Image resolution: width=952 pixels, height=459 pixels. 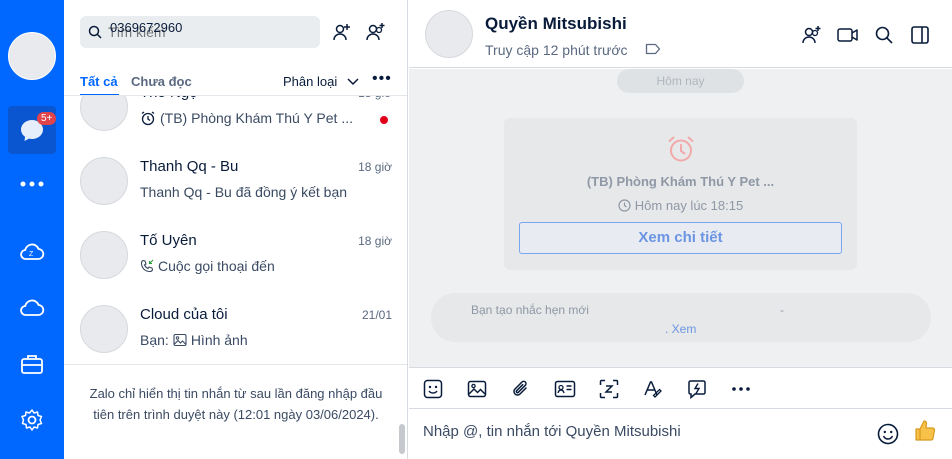 What do you see at coordinates (32, 130) in the screenshot?
I see `nav-messages: 5+` at bounding box center [32, 130].